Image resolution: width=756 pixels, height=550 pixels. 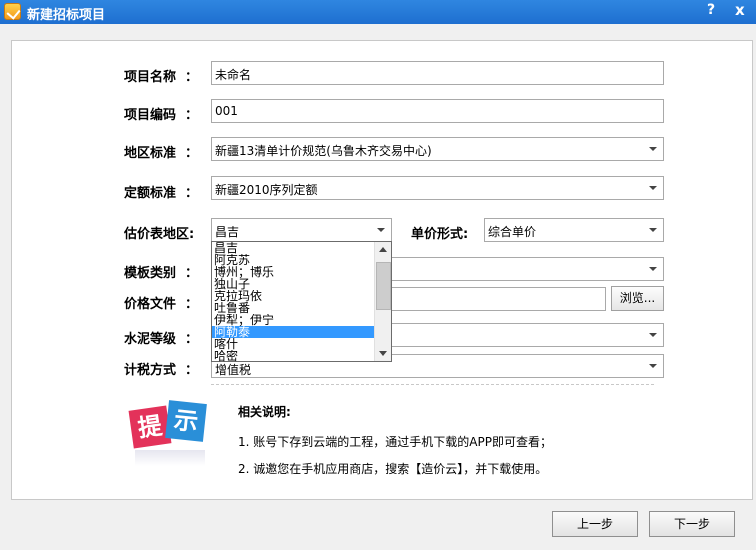 I want to click on dropdown-option: 哈密, so click(x=293, y=356).